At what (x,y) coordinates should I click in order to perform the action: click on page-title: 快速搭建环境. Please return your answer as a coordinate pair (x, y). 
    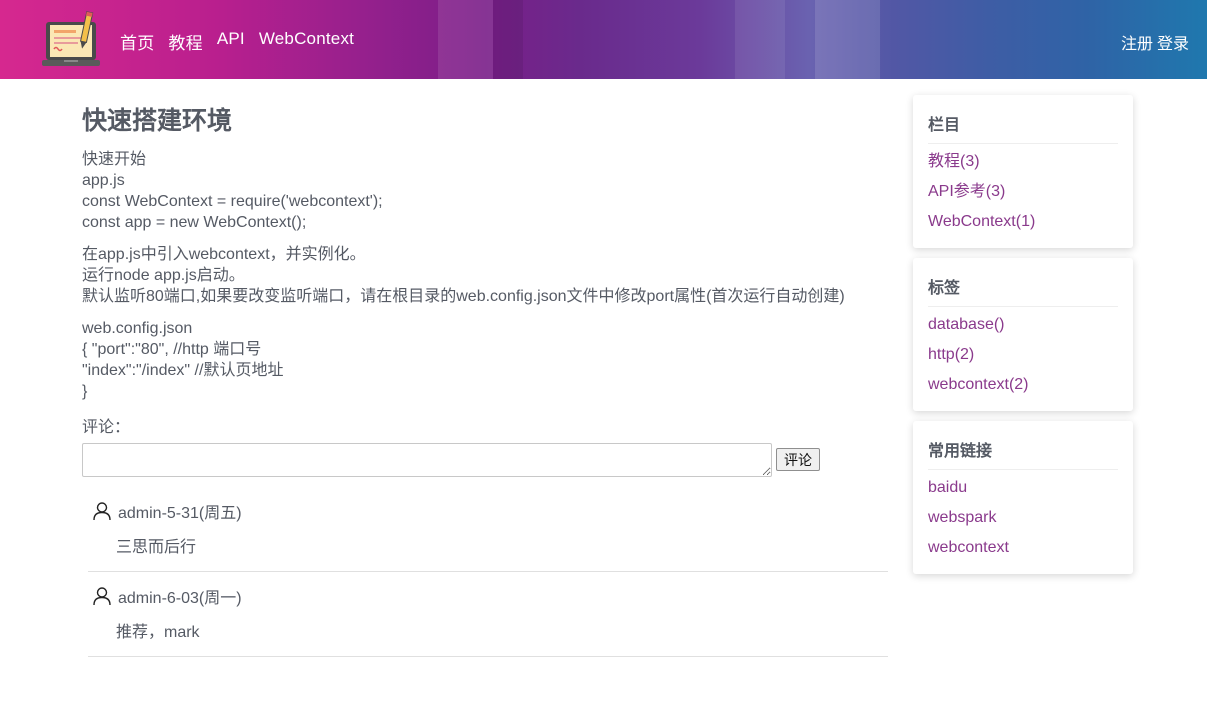
    Looking at the image, I should click on (157, 121).